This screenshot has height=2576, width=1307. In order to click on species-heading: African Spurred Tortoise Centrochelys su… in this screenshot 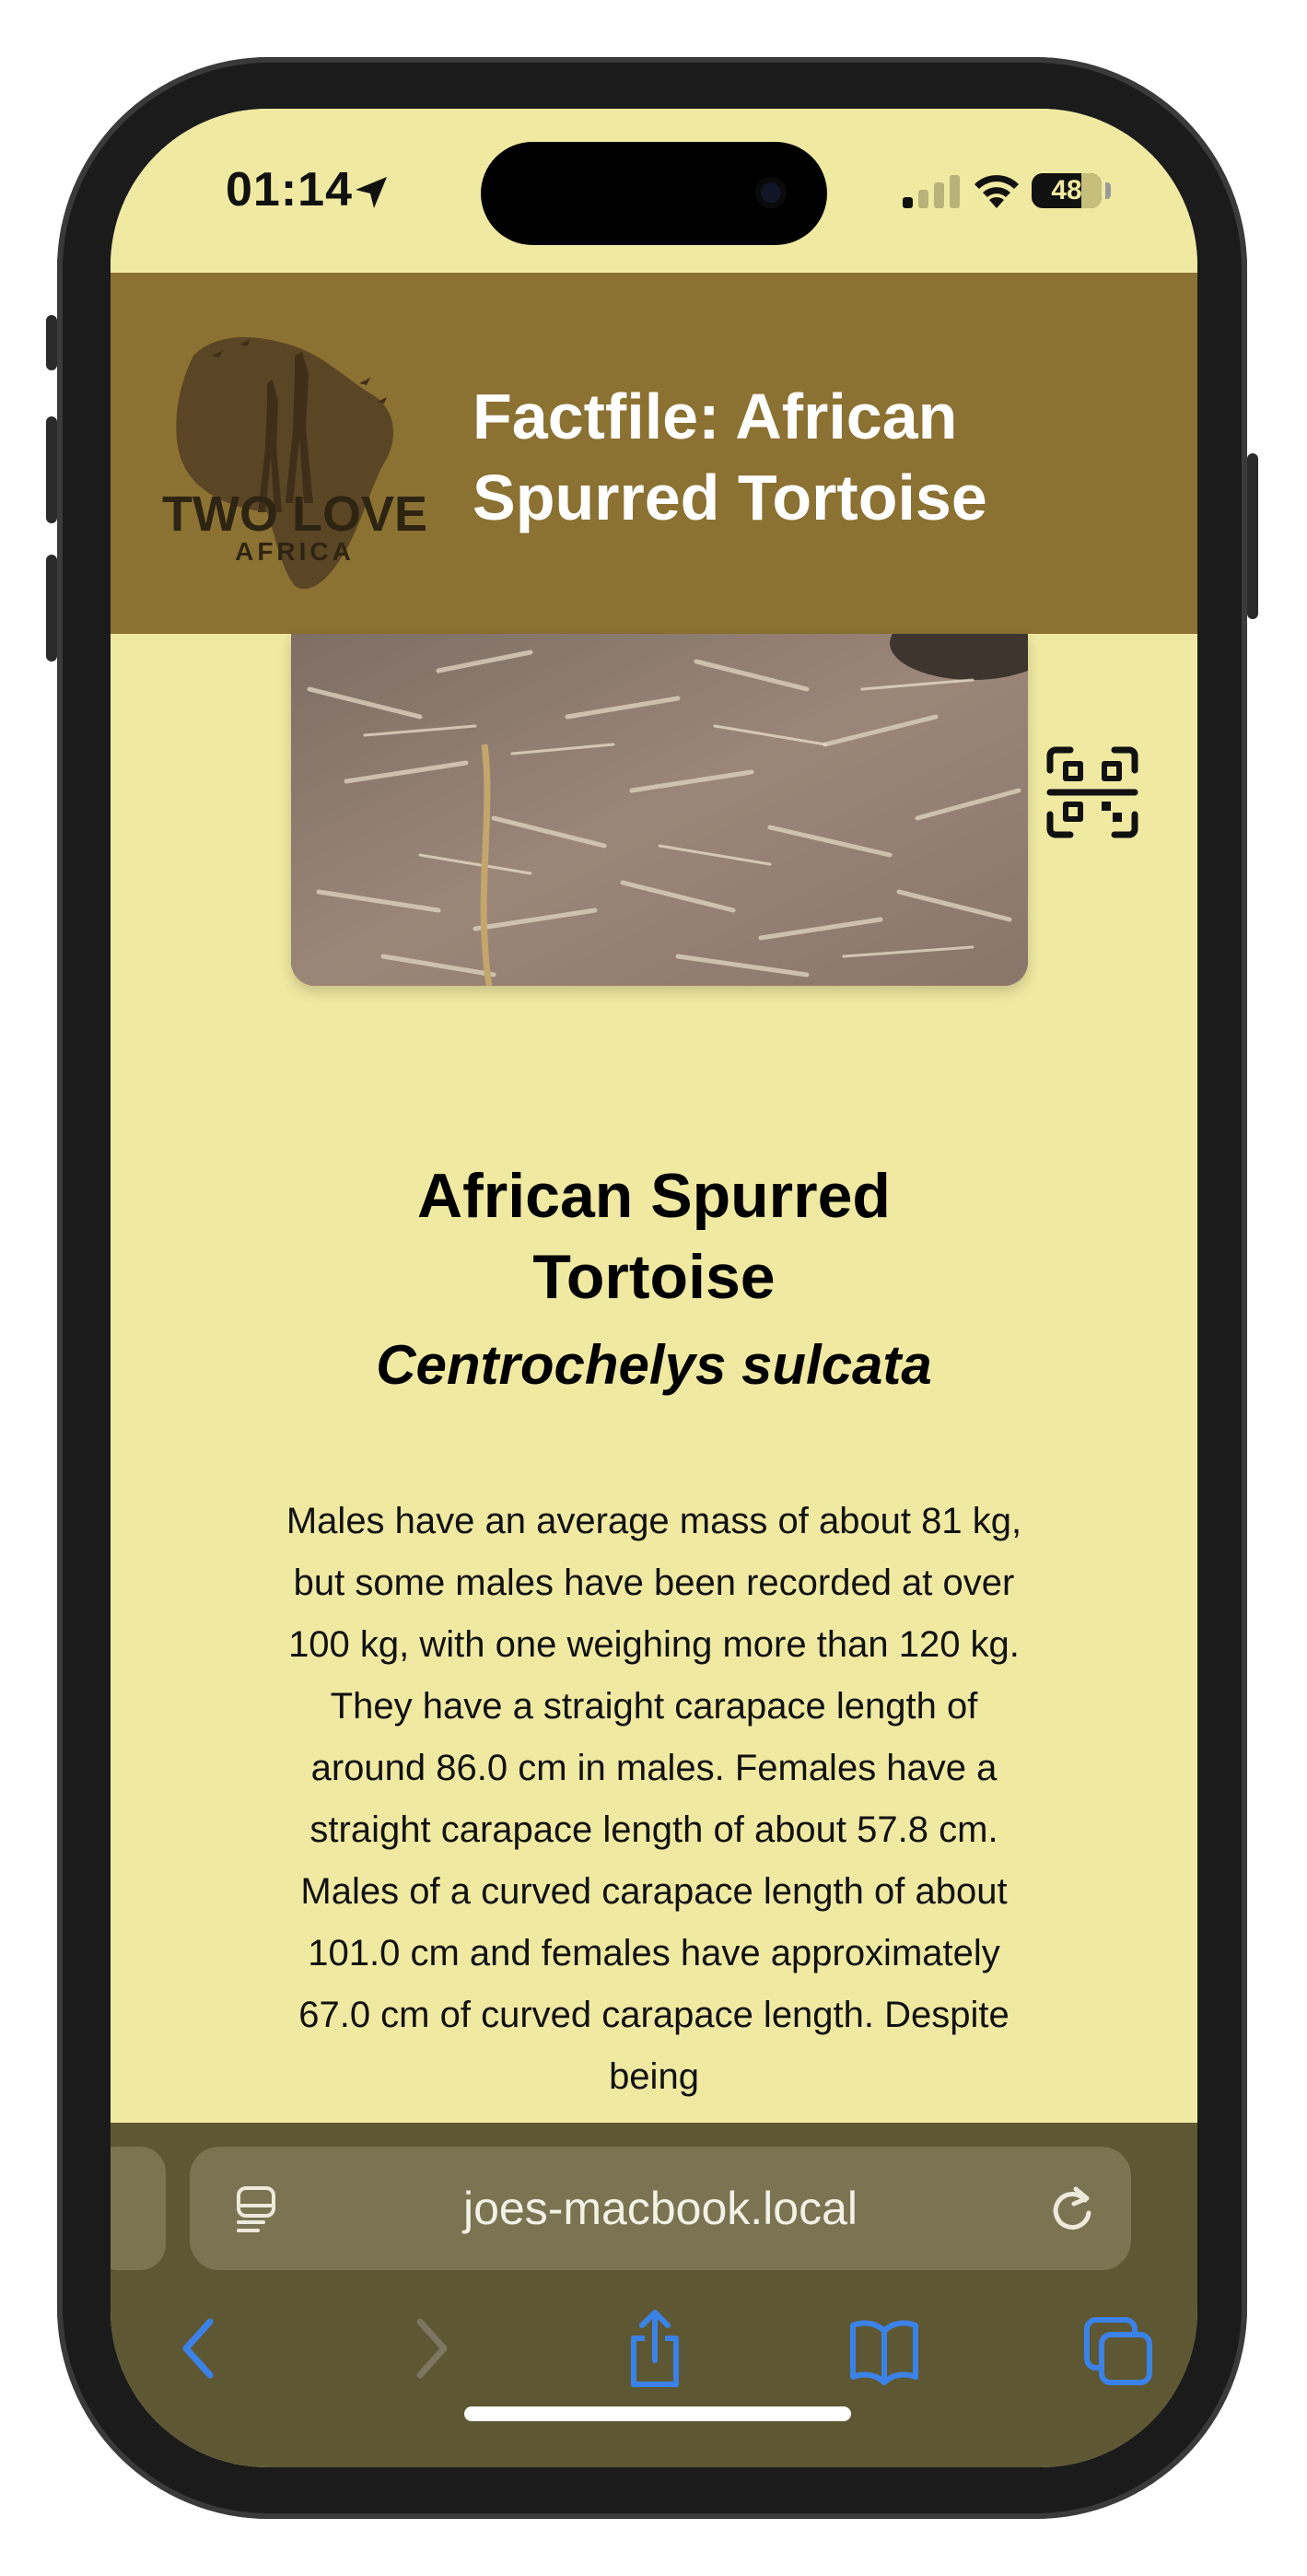, I will do `click(654, 1280)`.